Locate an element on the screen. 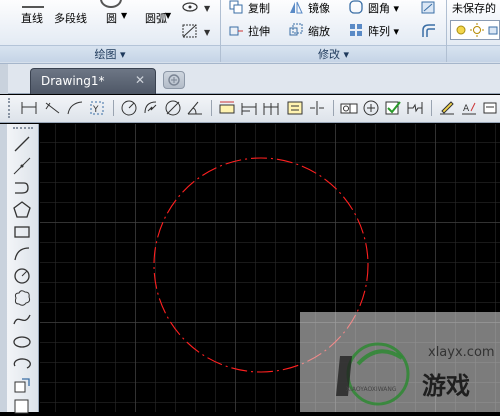 Image resolution: width=500 pixels, height=416 pixels. rectangle-tool-icon is located at coordinates (22, 232).